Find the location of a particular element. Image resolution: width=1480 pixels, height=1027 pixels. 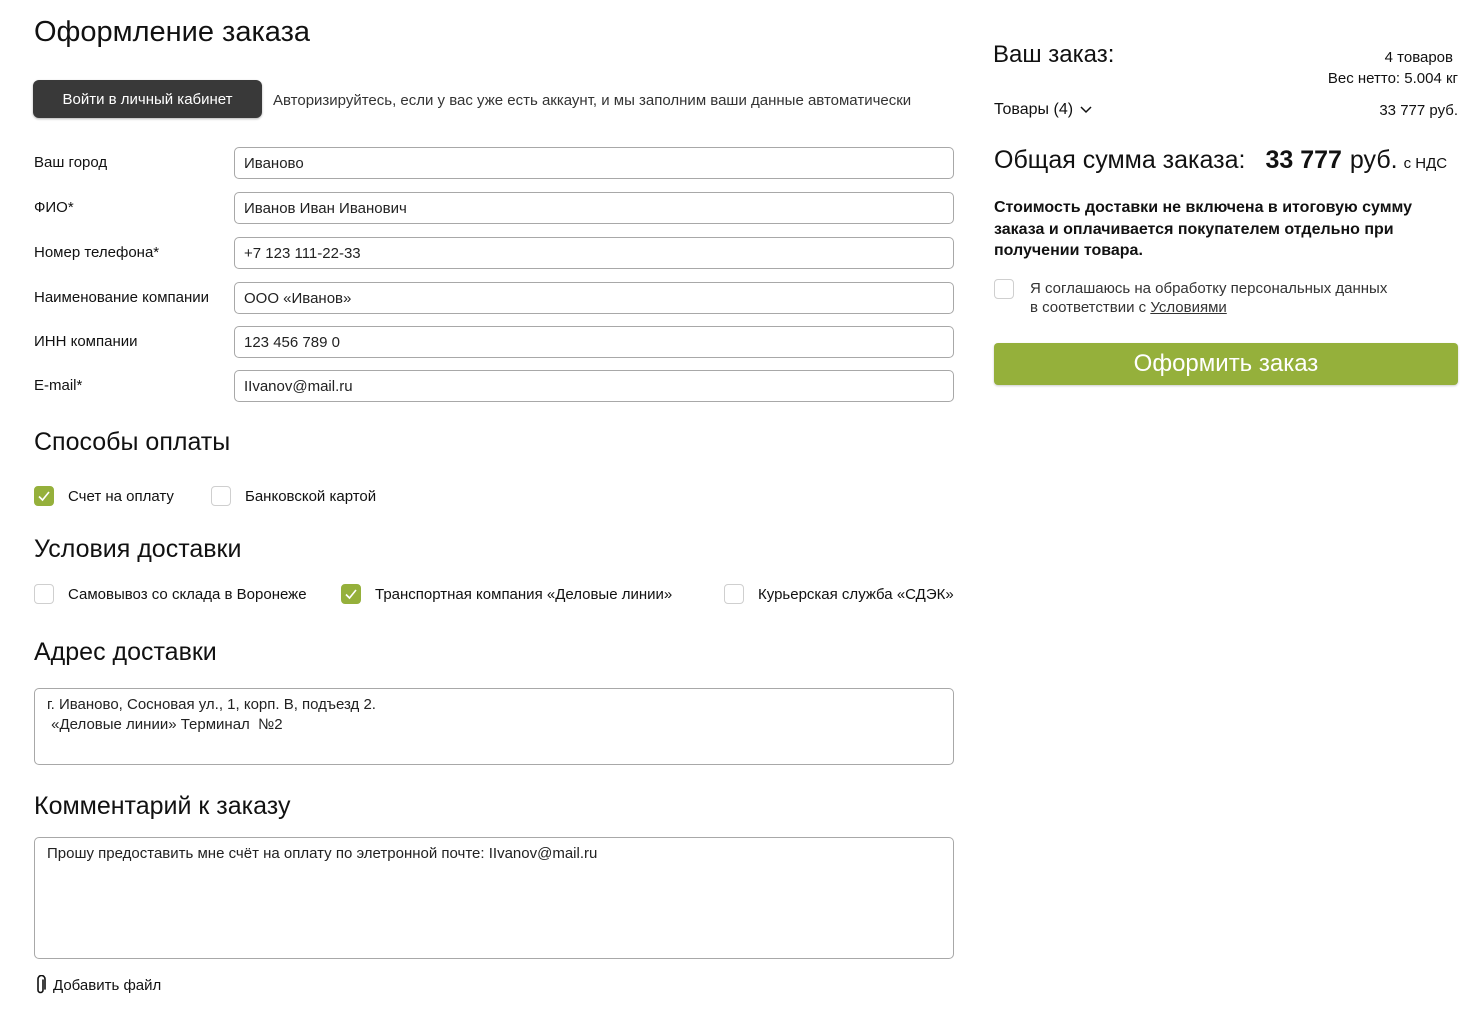

city-row: Ваш город is located at coordinates (494, 163).